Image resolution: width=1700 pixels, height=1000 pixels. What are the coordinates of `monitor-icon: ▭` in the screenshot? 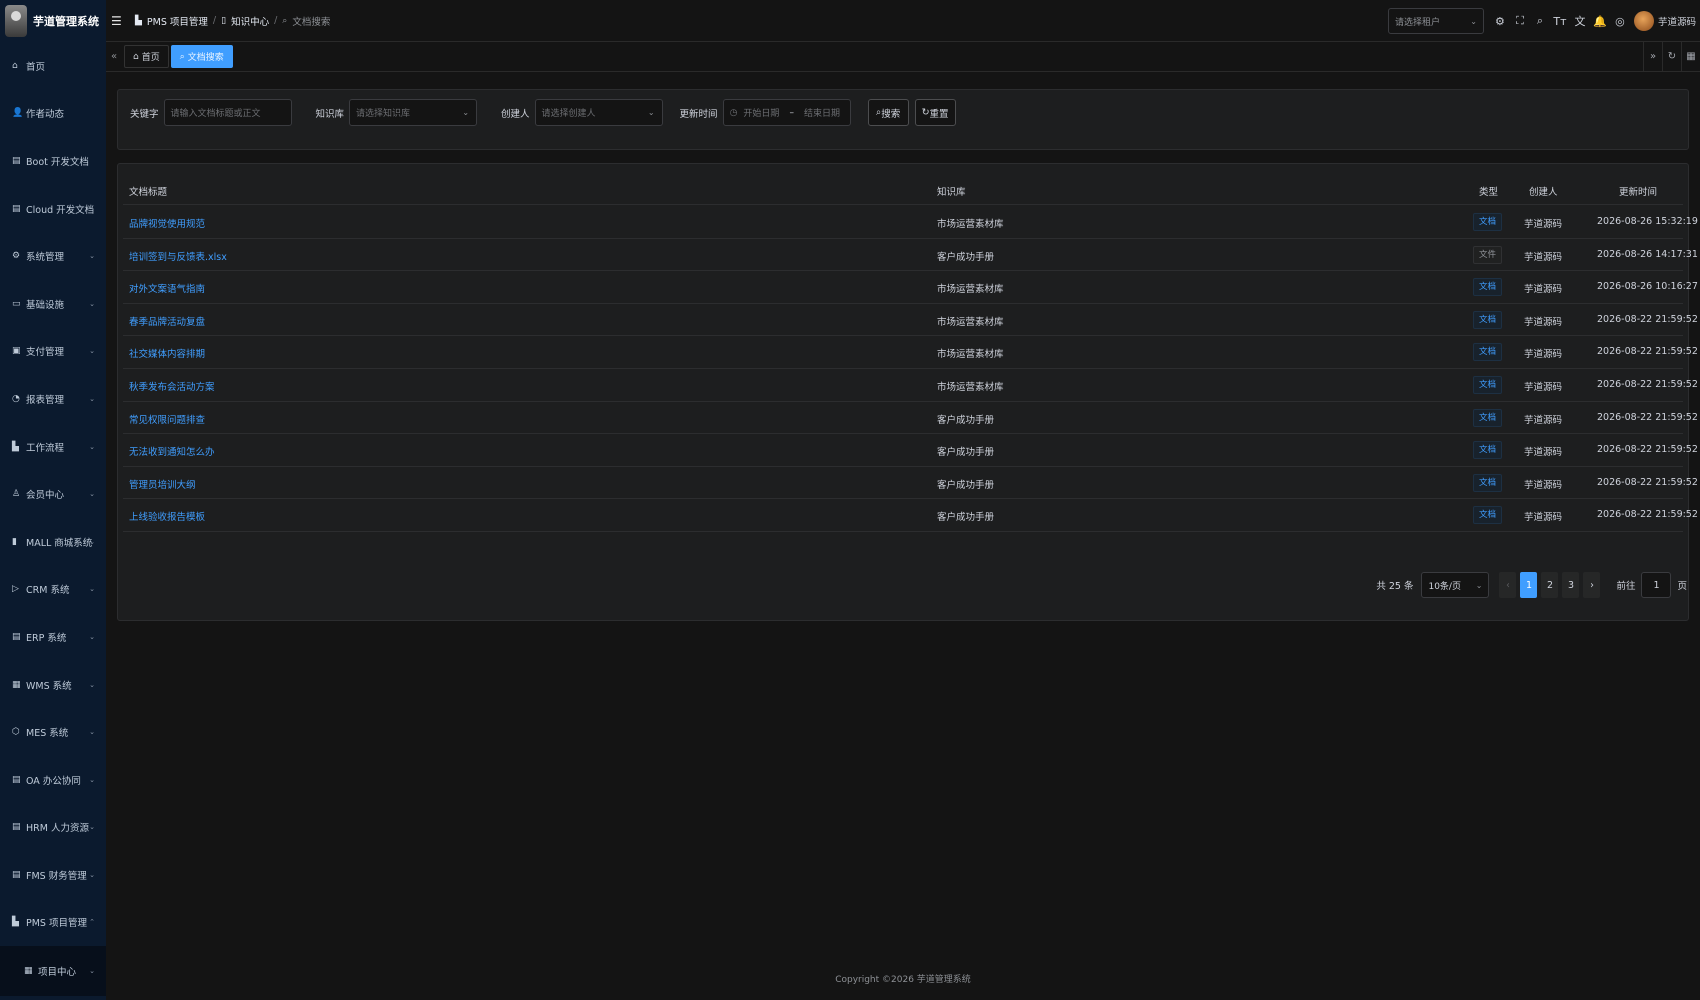 It's located at (16, 303).